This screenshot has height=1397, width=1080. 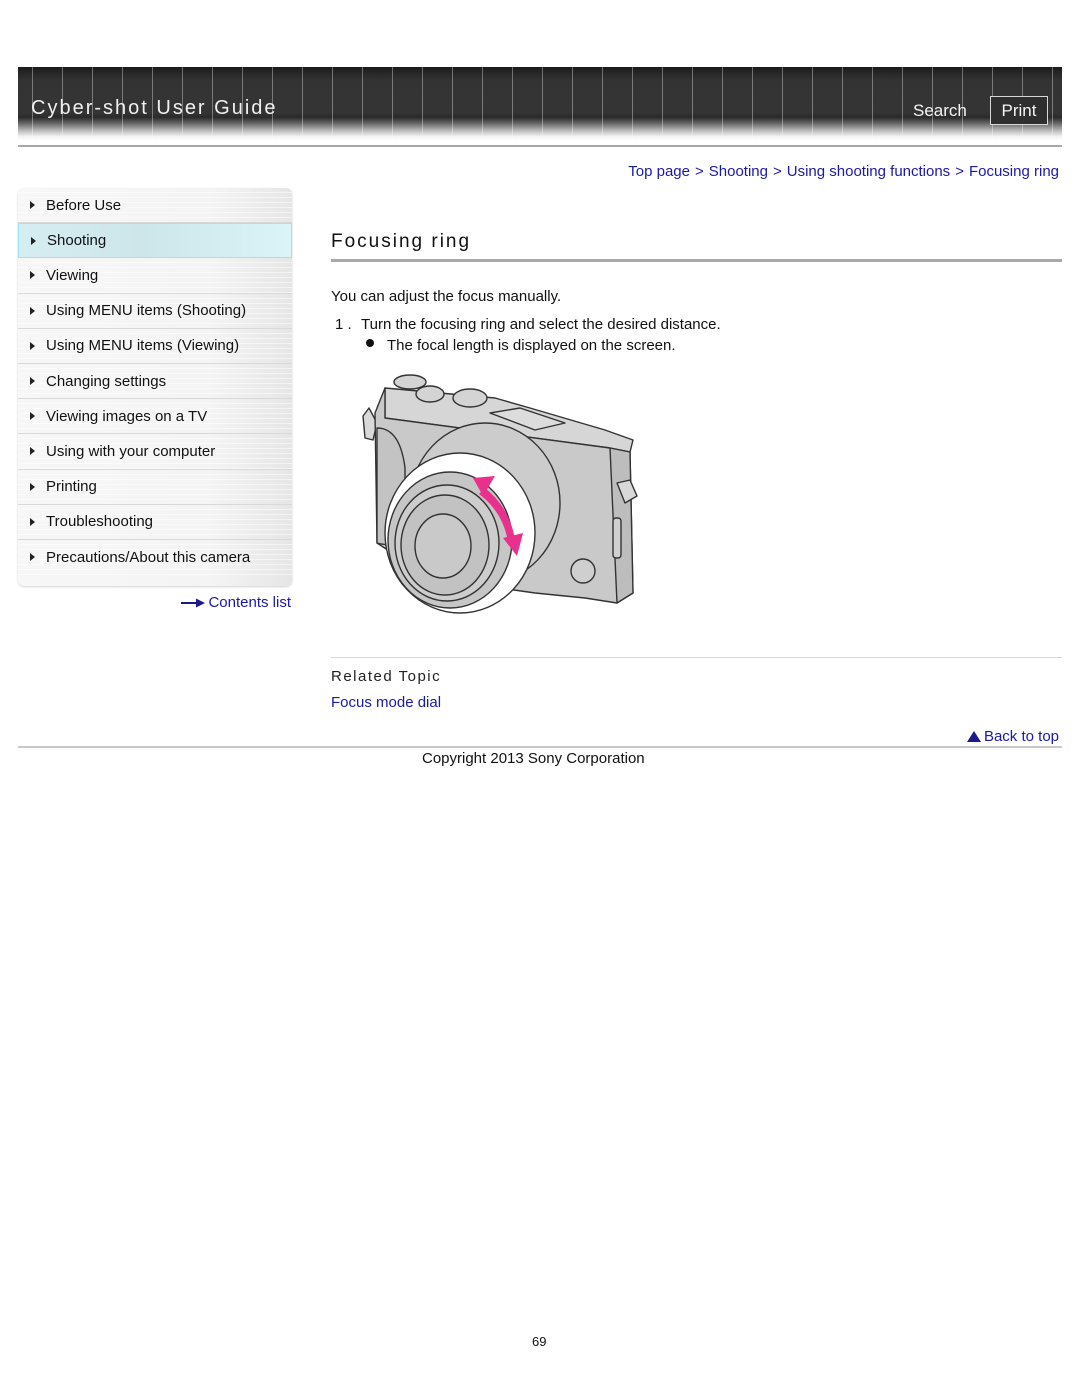 What do you see at coordinates (1014, 171) in the screenshot?
I see `breadcrumb-focusing-ring: Focusing ring` at bounding box center [1014, 171].